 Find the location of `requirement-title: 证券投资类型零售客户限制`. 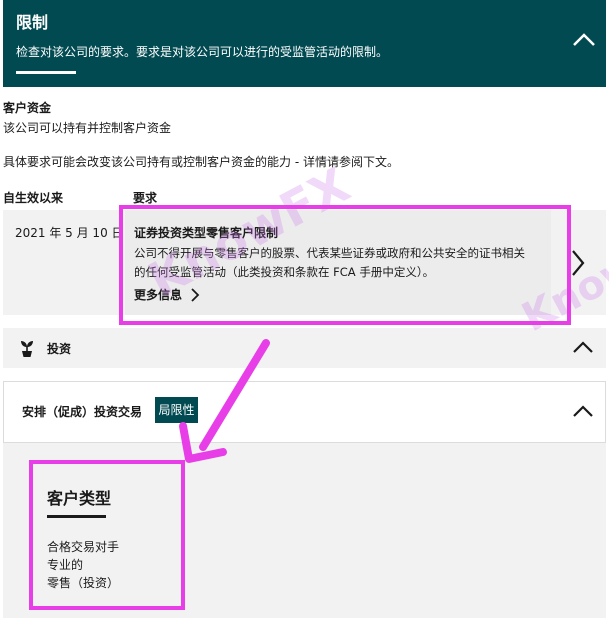

requirement-title: 证券投资类型零售客户限制 is located at coordinates (206, 233).